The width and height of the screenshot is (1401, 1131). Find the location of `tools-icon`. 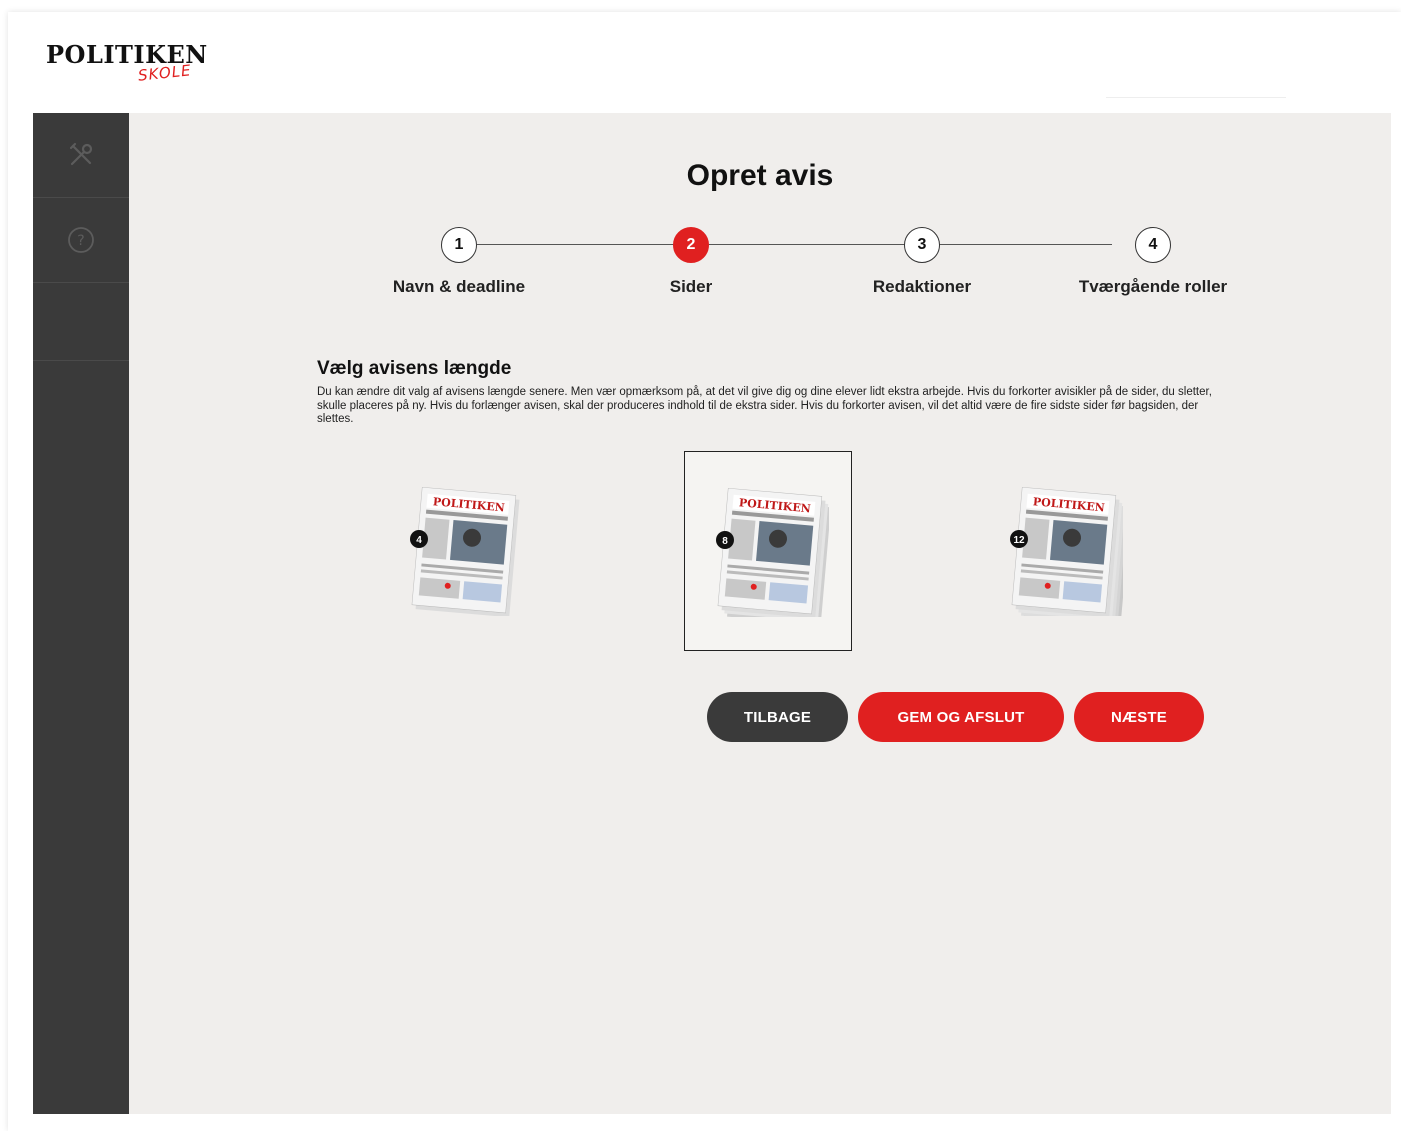

tools-icon is located at coordinates (81, 155).